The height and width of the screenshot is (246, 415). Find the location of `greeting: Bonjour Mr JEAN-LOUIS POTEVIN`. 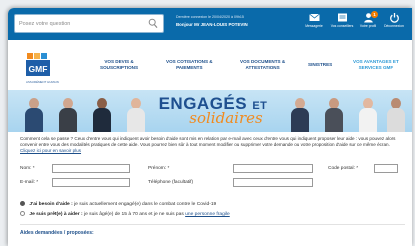

greeting: Bonjour Mr JEAN-LOUIS POTEVIN is located at coordinates (241, 24).